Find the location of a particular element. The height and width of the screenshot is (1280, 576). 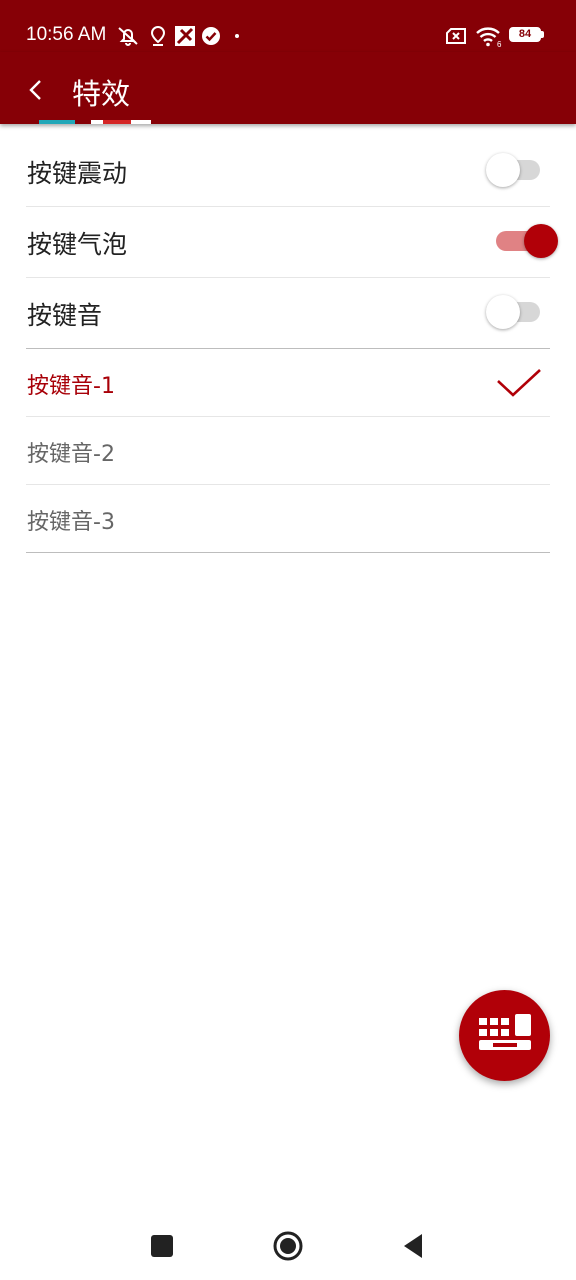

key-sound-row: 按键音 is located at coordinates (288, 313).